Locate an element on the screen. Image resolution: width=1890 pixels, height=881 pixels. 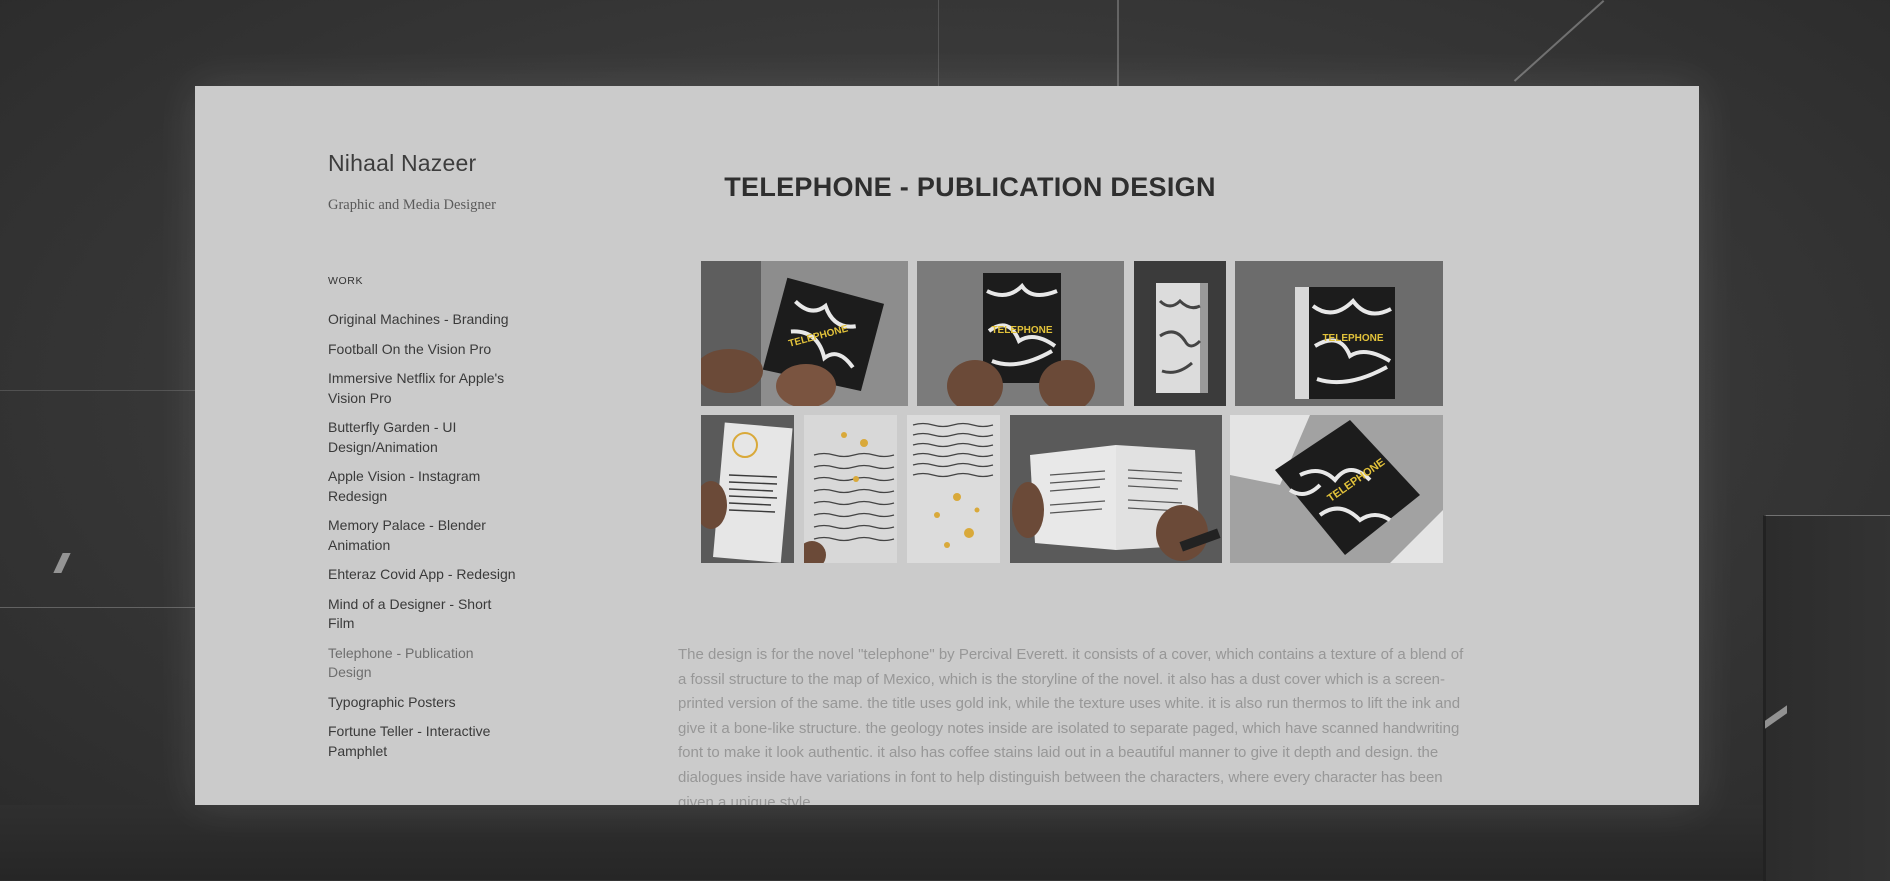
gallery-photo-stained-page is located at coordinates (953, 489).